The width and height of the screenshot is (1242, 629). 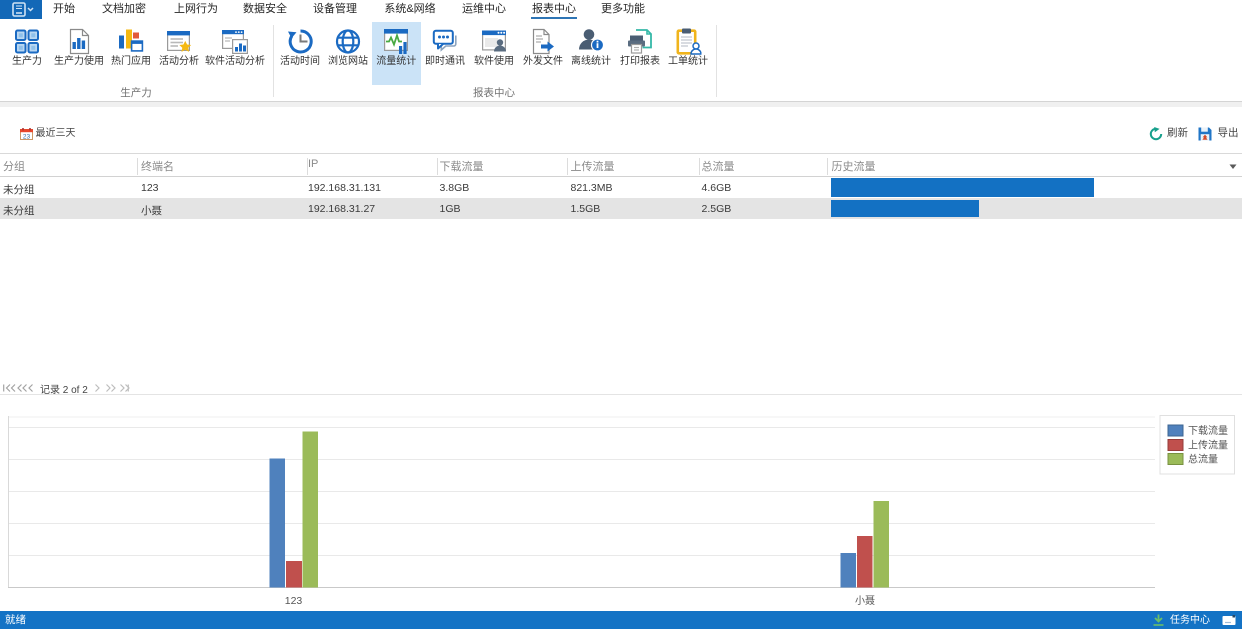 What do you see at coordinates (1203, 459) in the screenshot?
I see `svg-text: 总流量` at bounding box center [1203, 459].